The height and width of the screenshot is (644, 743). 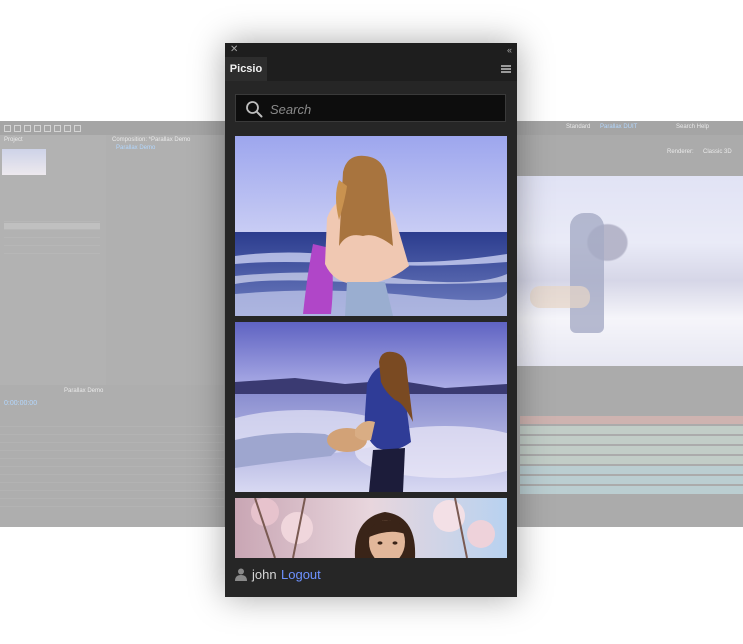 What do you see at coordinates (509, 50) in the screenshot?
I see `collapse-icon: ‹‹` at bounding box center [509, 50].